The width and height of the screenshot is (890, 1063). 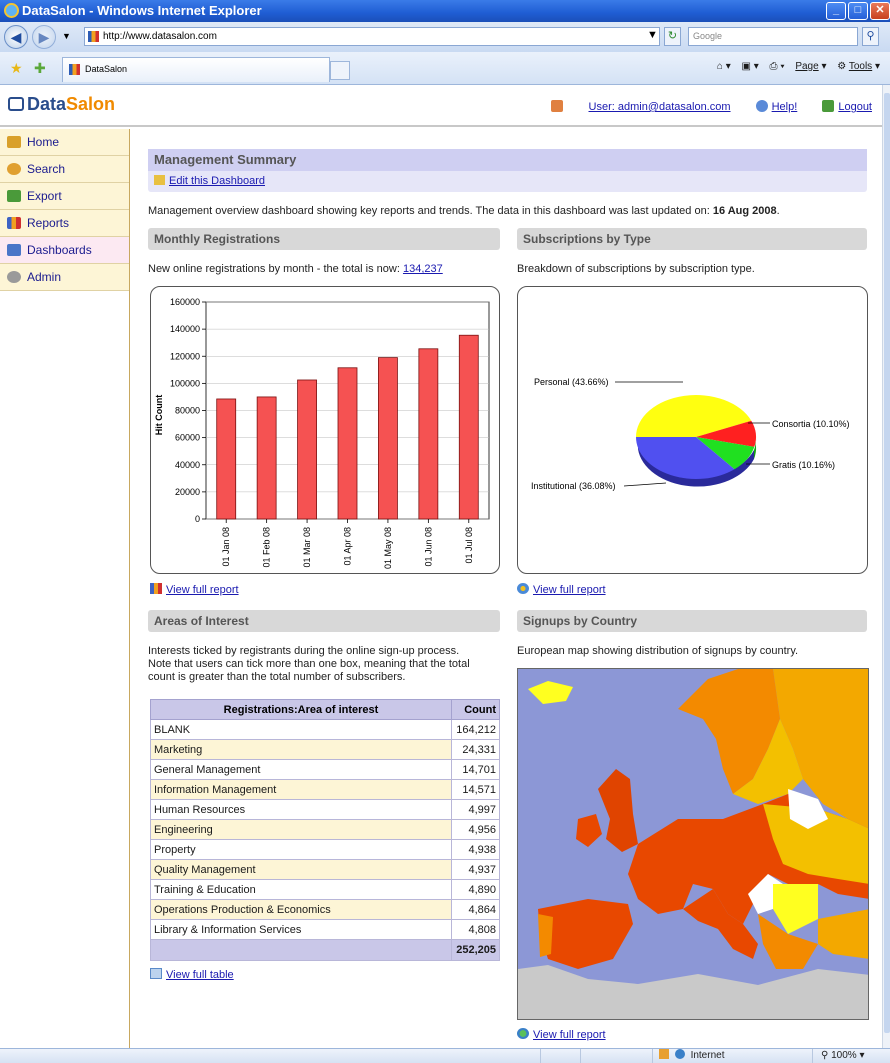 I want to click on edit-dashboard-link: Edit this Dashboard, so click(x=217, y=181).